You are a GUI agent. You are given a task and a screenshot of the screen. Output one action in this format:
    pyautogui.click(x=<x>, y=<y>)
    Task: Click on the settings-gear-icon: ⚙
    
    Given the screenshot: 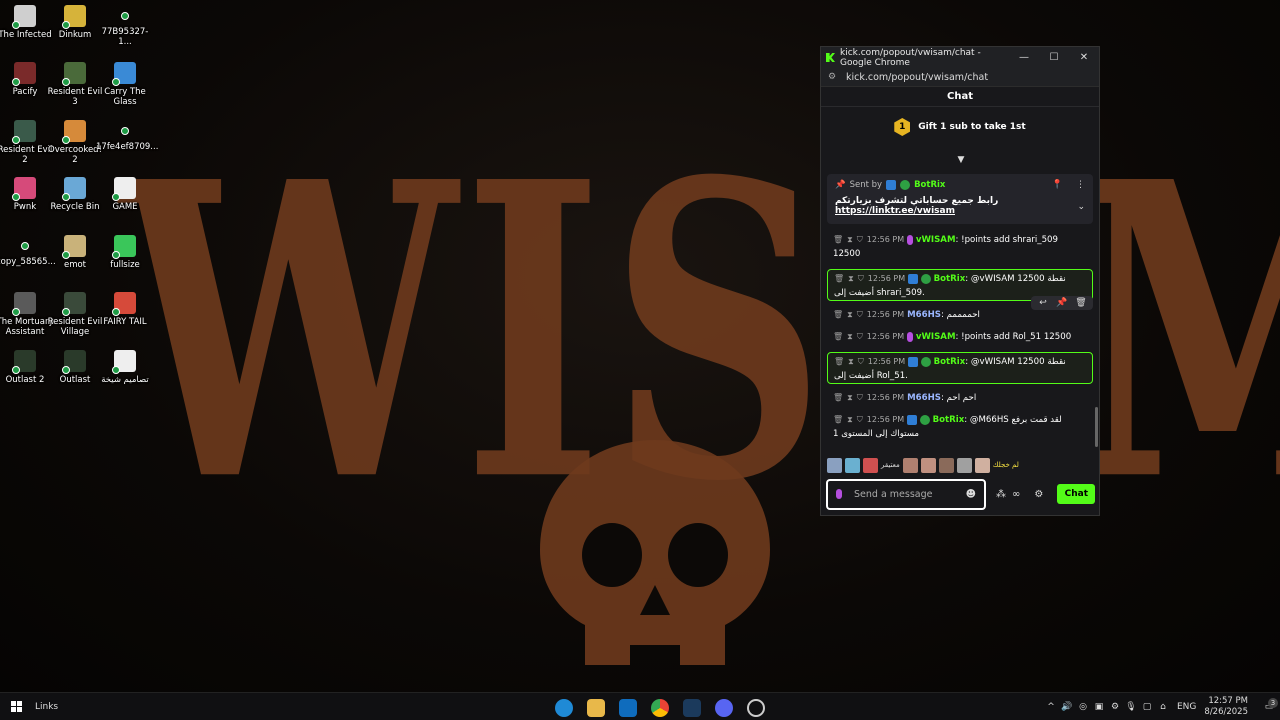 What is the action you would take?
    pyautogui.click(x=1038, y=494)
    